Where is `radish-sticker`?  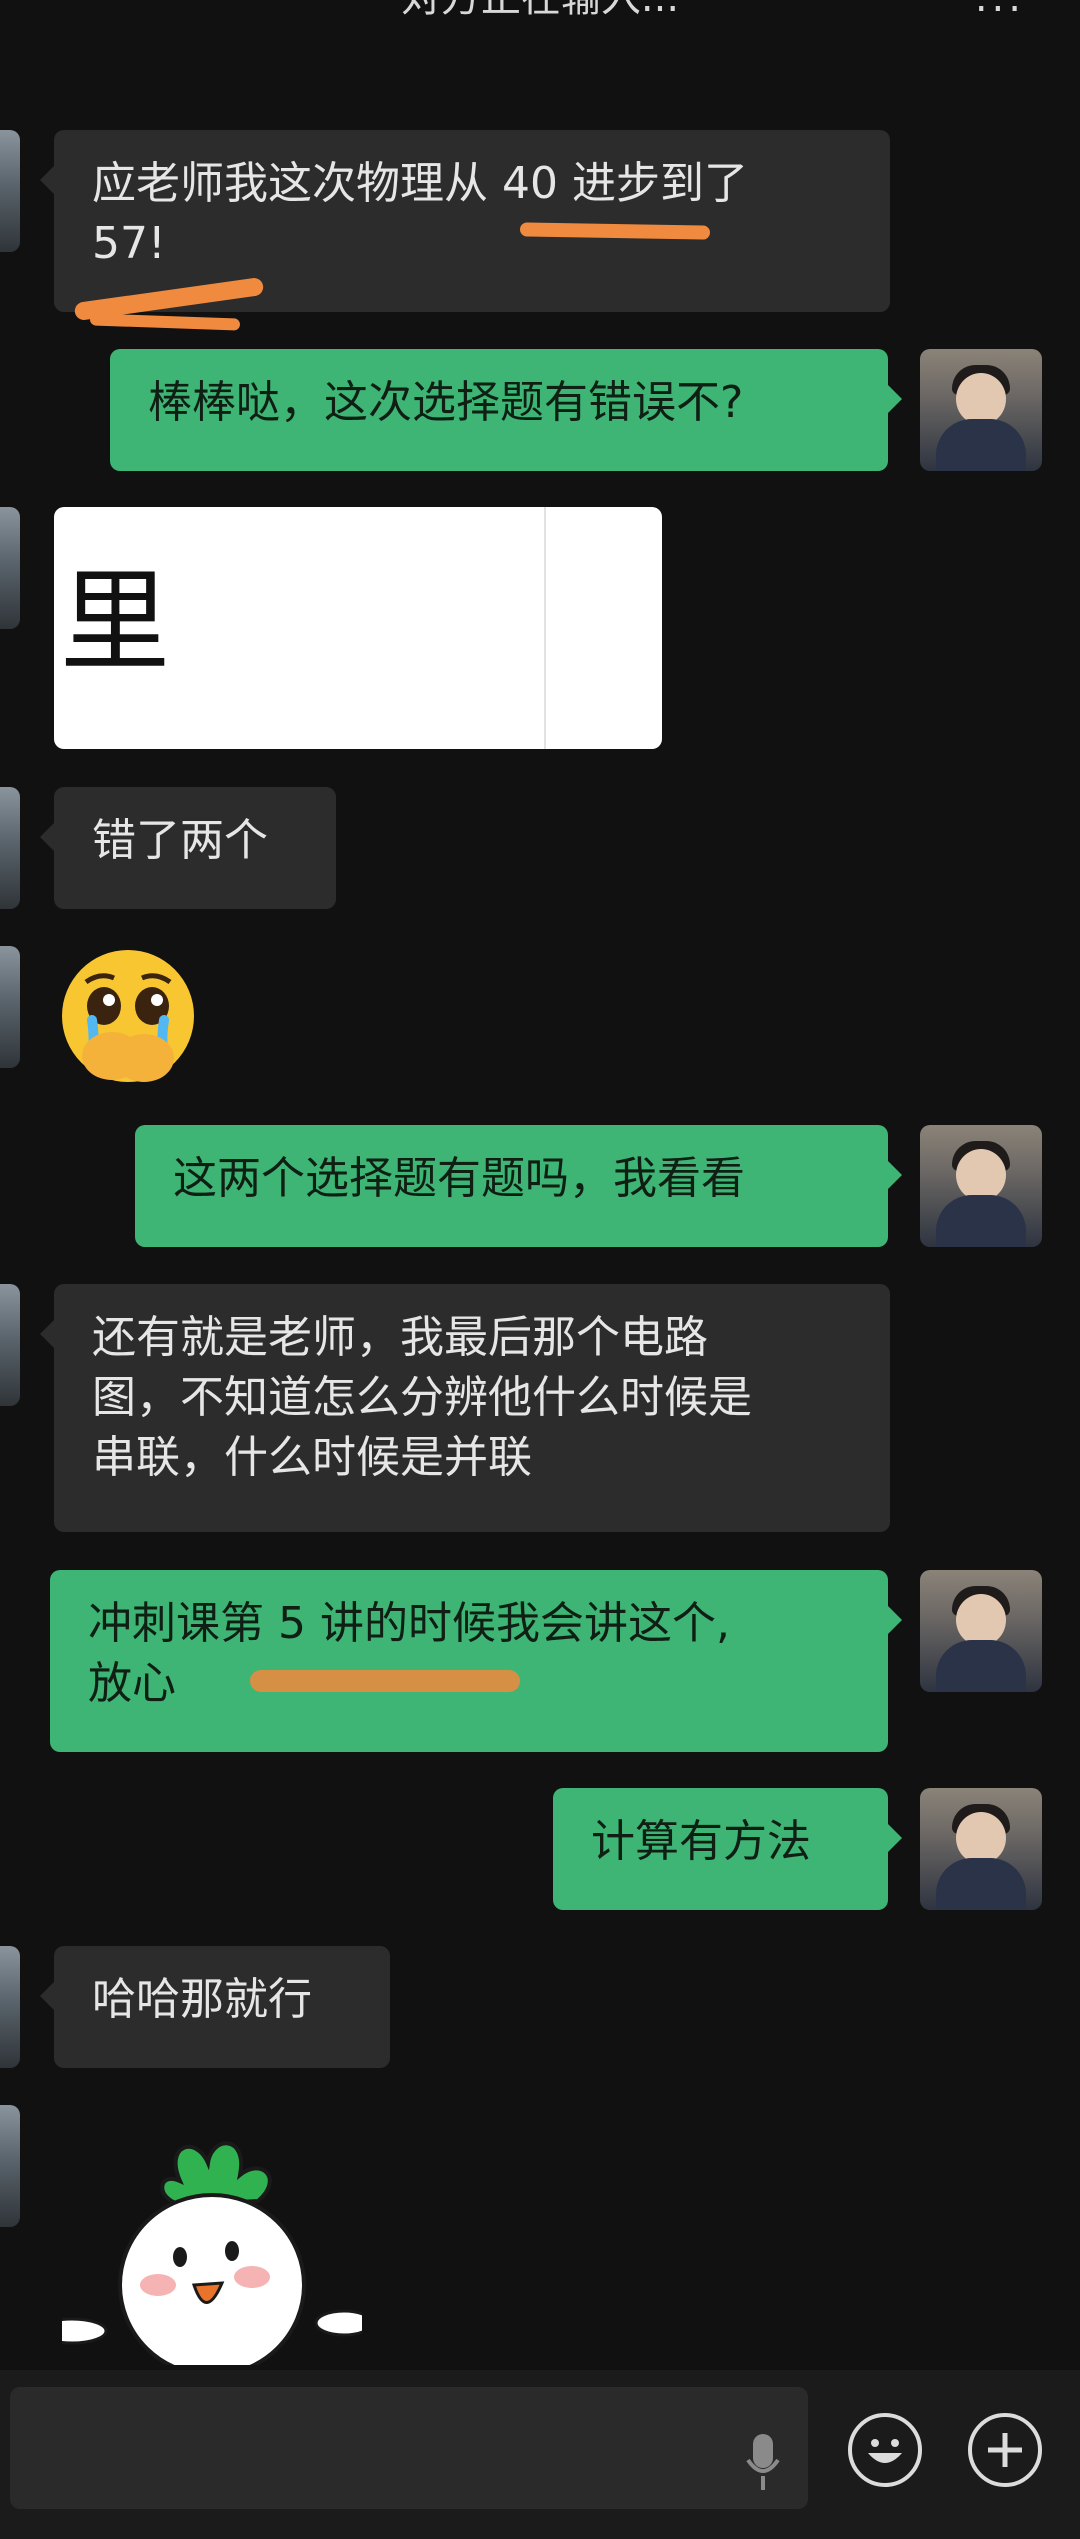 radish-sticker is located at coordinates (212, 2250).